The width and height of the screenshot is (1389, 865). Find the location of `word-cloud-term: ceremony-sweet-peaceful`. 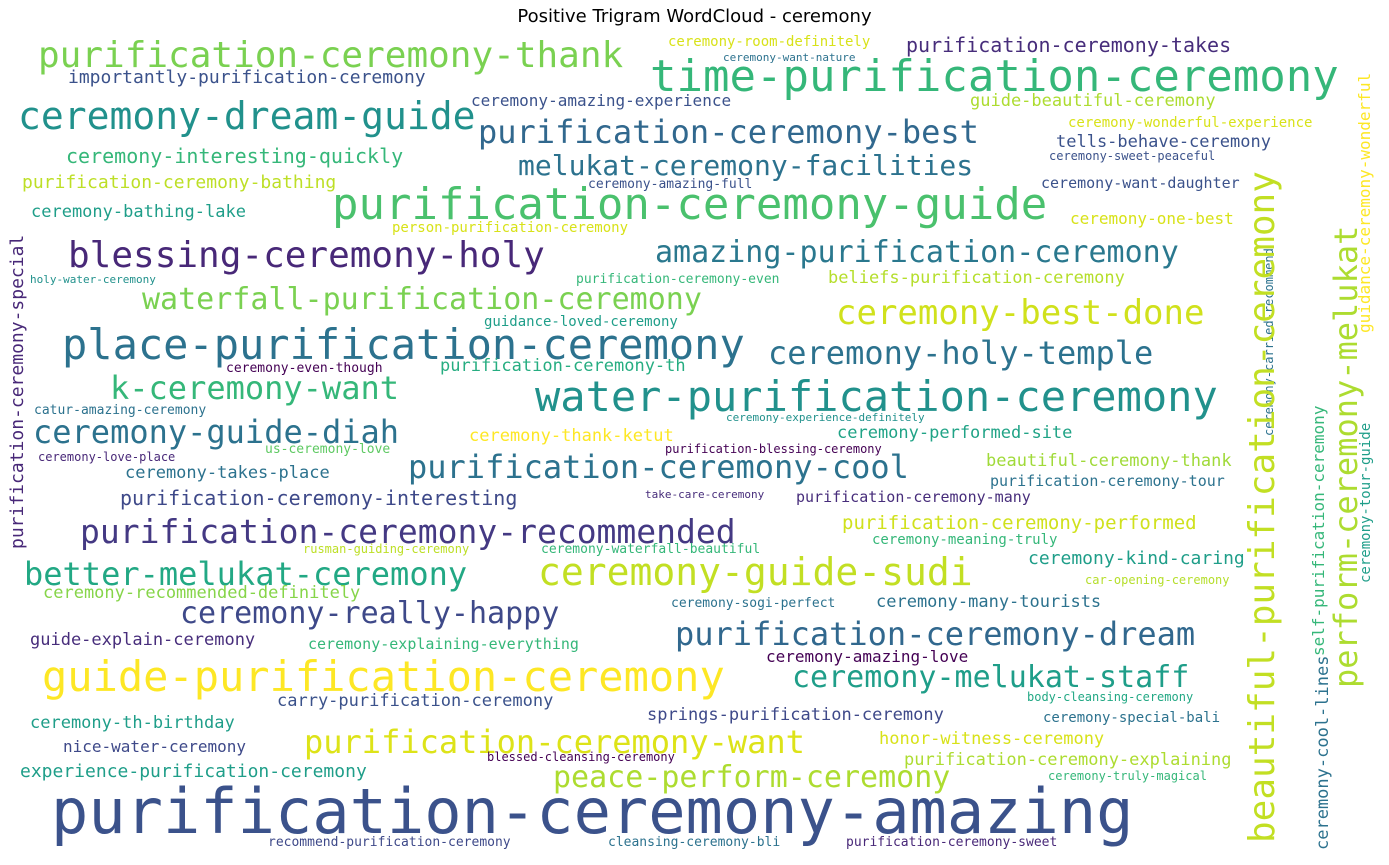

word-cloud-term: ceremony-sweet-peaceful is located at coordinates (1132, 156).